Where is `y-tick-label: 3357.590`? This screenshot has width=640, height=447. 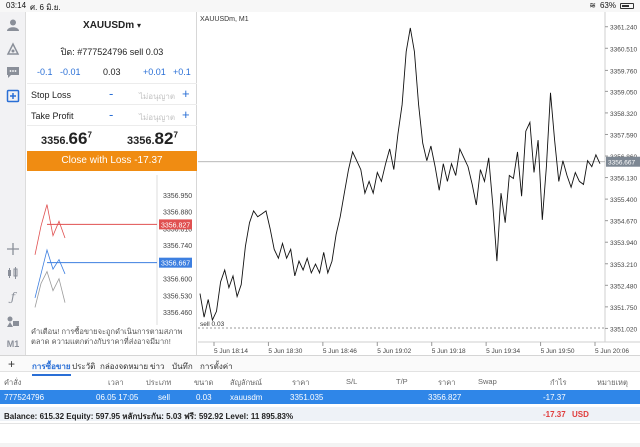 y-tick-label: 3357.590 is located at coordinates (623, 135).